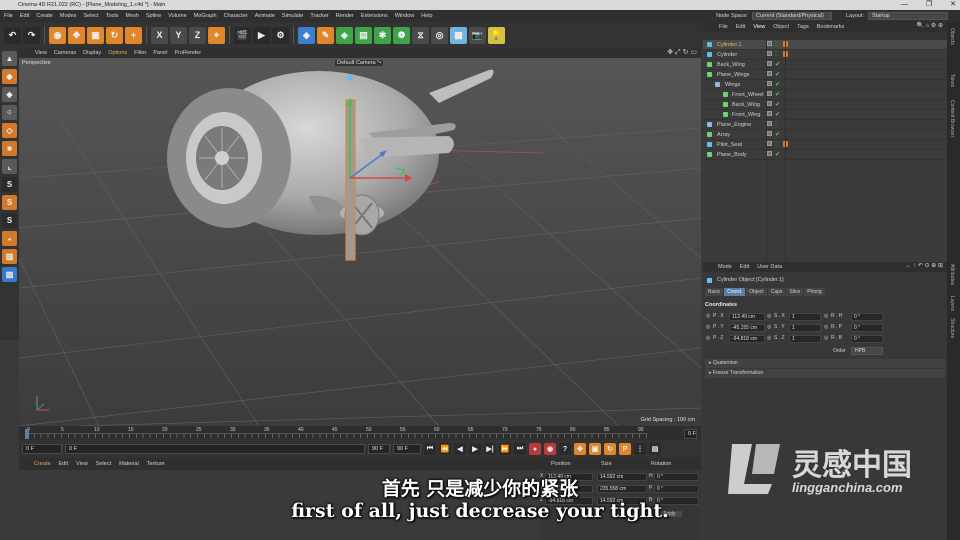 The height and width of the screenshot is (540, 960). I want to click on side-tab-layers: Layers, so click(952, 303).